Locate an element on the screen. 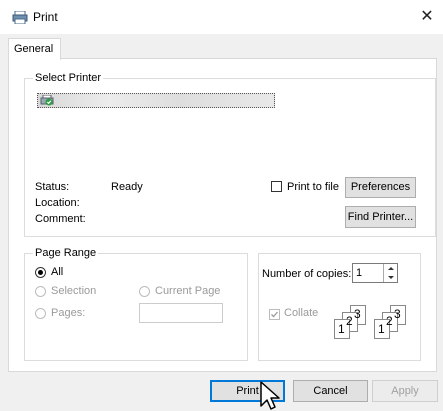  mouse-cursor-icon is located at coordinates (270, 395).